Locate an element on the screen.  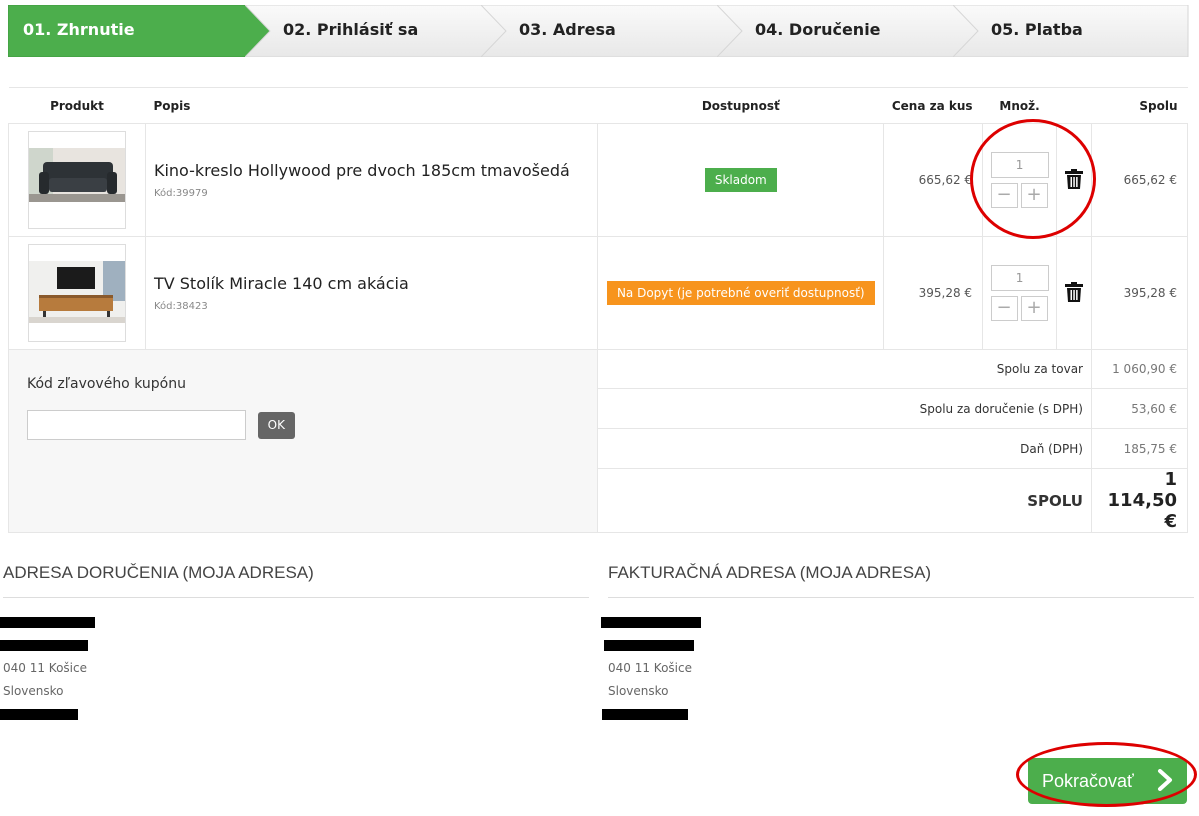
header-quantity: Množ. is located at coordinates (1019, 105).